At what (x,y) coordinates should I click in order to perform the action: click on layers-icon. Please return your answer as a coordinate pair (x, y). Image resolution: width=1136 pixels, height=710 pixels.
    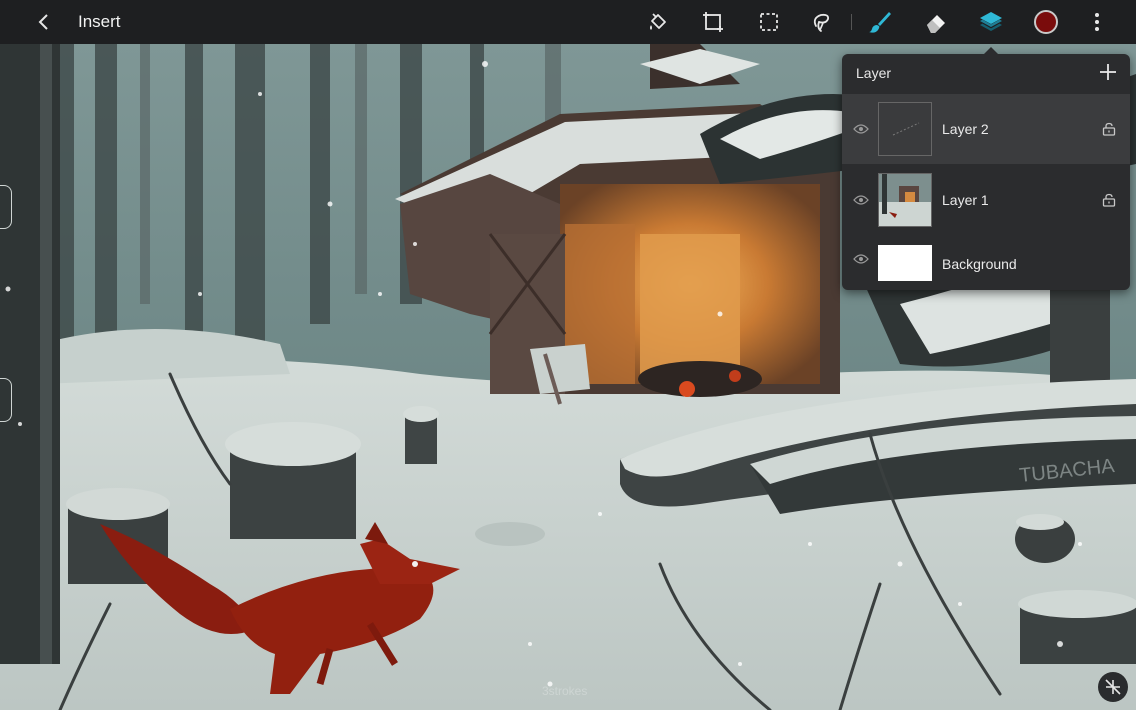
    Looking at the image, I should click on (991, 21).